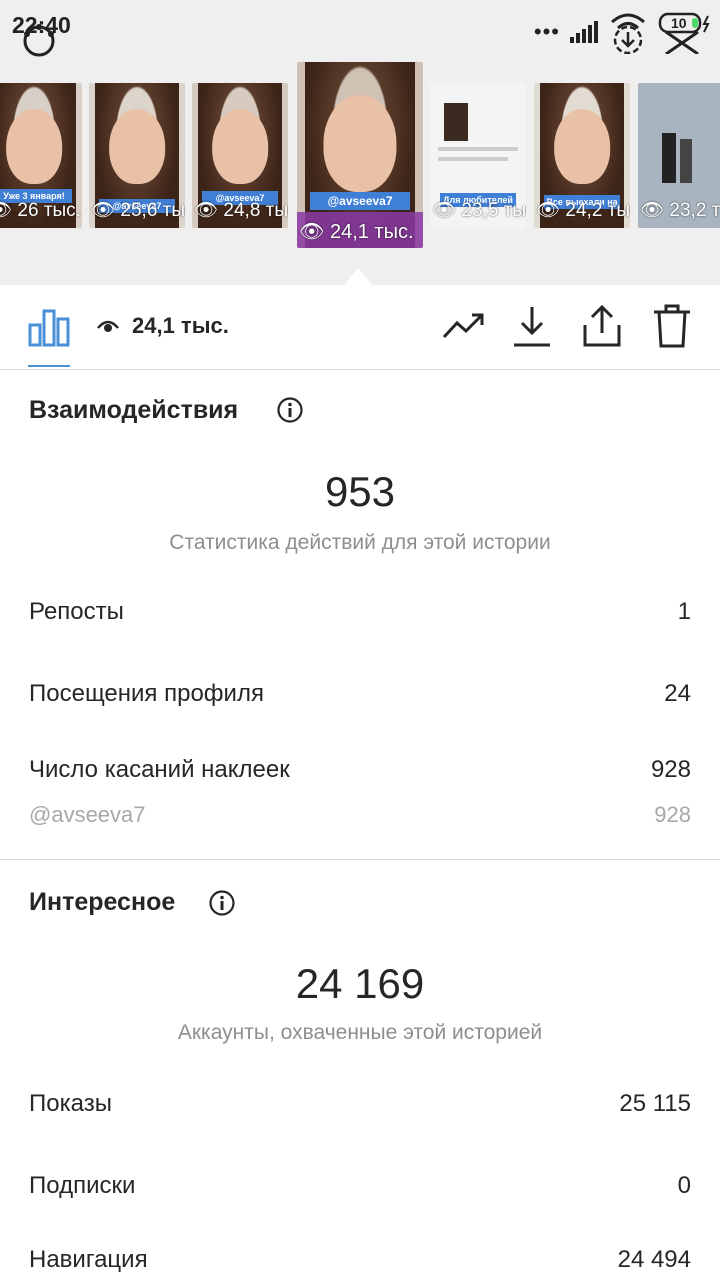 The height and width of the screenshot is (1280, 720). What do you see at coordinates (102, 902) in the screenshot?
I see `discovery-title: Интересное` at bounding box center [102, 902].